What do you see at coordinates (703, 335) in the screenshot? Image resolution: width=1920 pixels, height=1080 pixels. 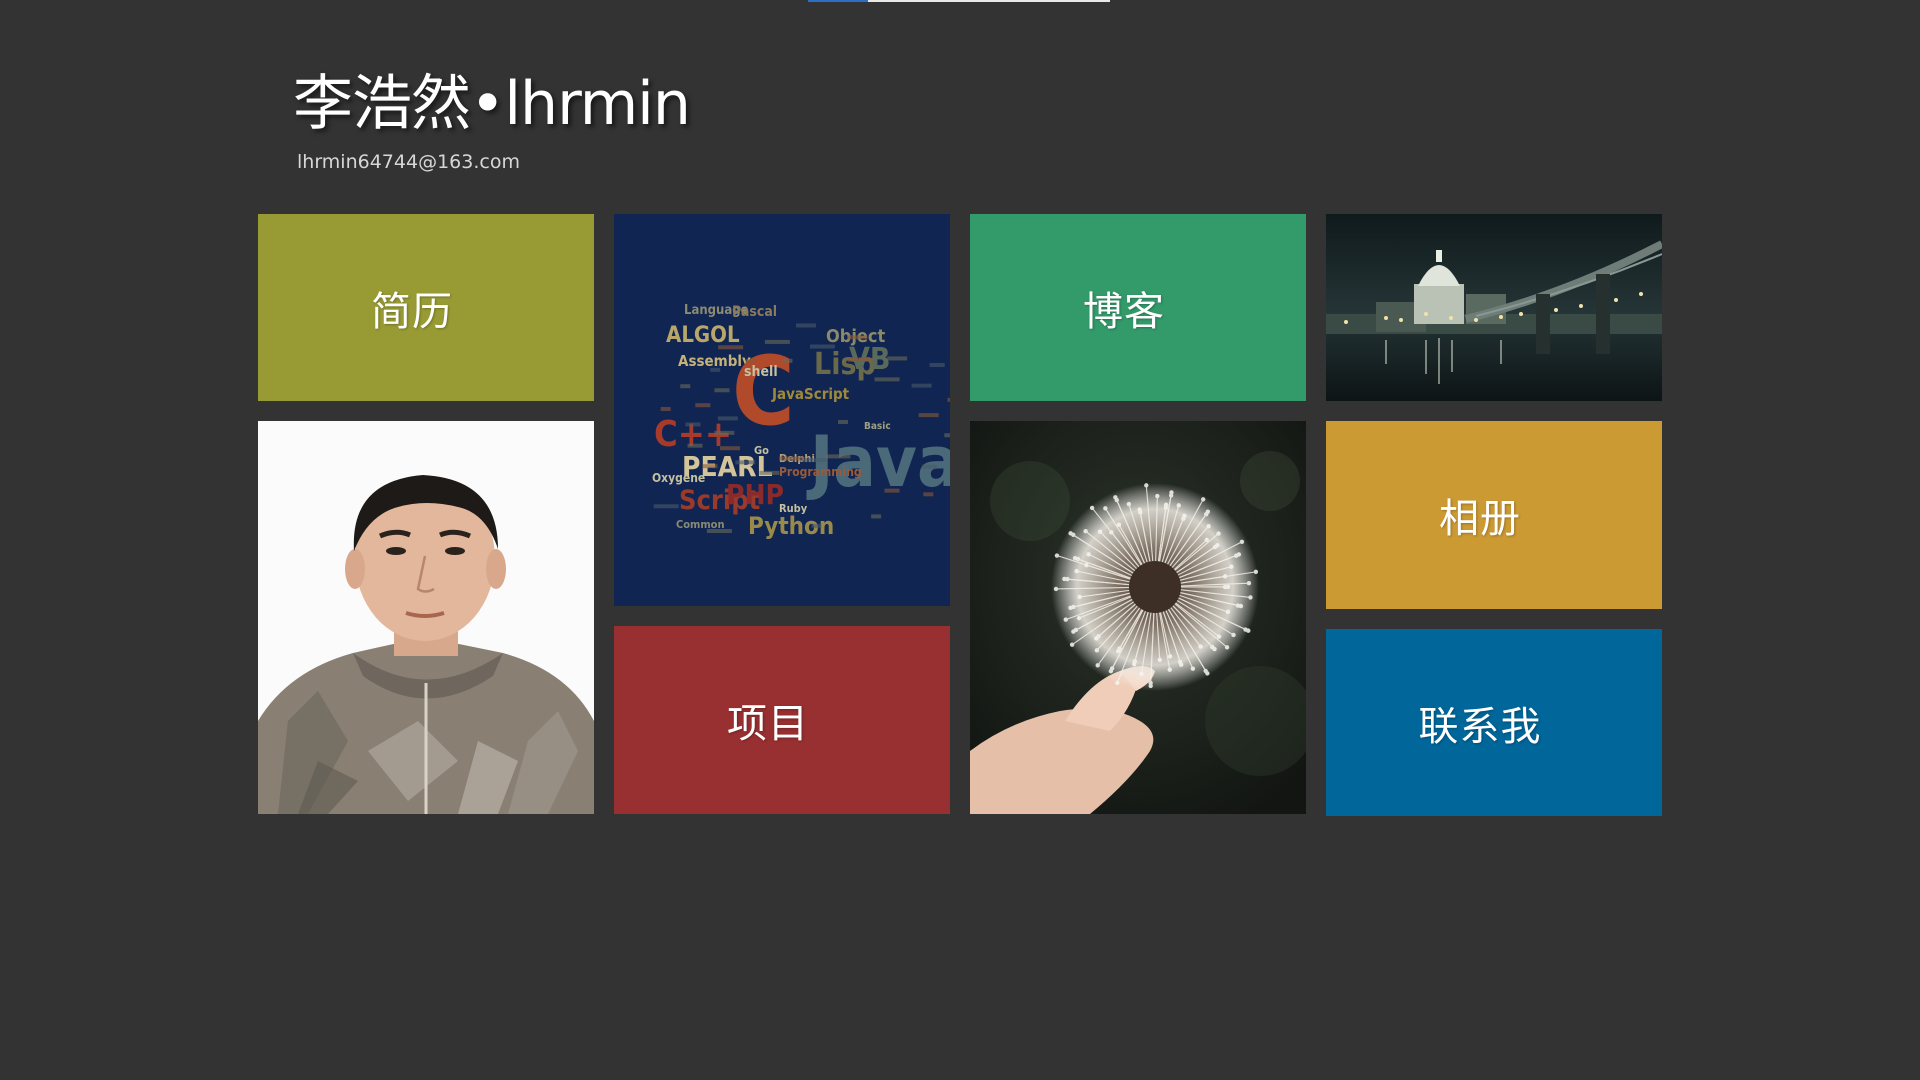 I see `word-cloud-word: ALGOL` at bounding box center [703, 335].